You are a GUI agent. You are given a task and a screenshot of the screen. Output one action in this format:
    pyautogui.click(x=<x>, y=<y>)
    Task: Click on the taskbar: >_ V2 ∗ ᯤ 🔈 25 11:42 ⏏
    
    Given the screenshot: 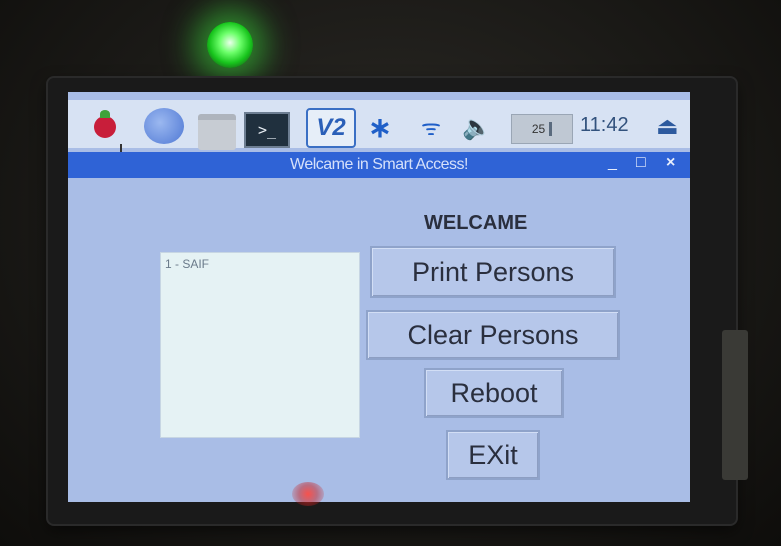 What is the action you would take?
    pyautogui.click(x=379, y=130)
    